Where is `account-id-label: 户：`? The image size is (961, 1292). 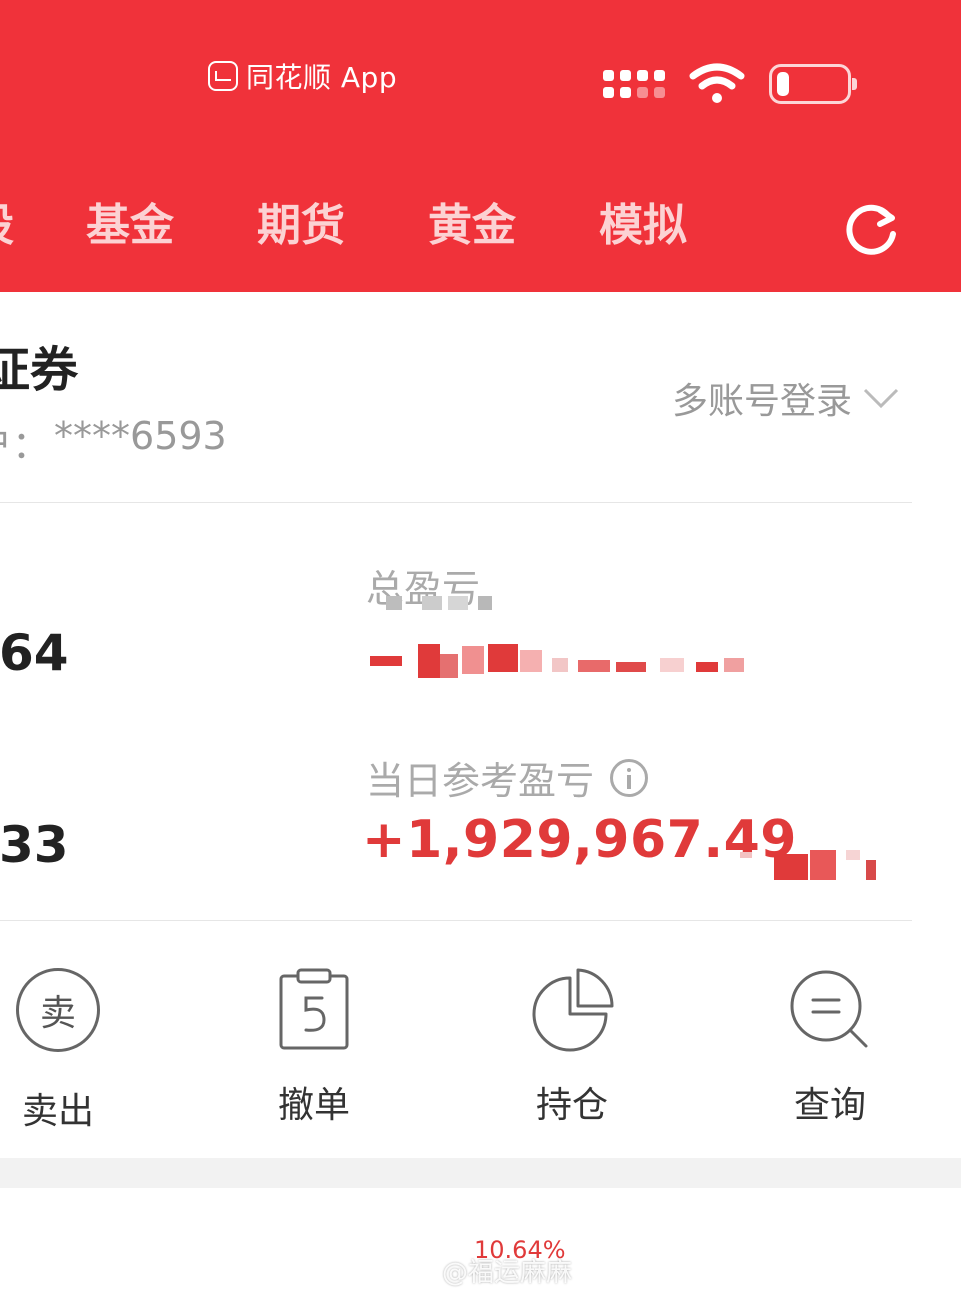
account-id-label: 户： is located at coordinates (25, 445).